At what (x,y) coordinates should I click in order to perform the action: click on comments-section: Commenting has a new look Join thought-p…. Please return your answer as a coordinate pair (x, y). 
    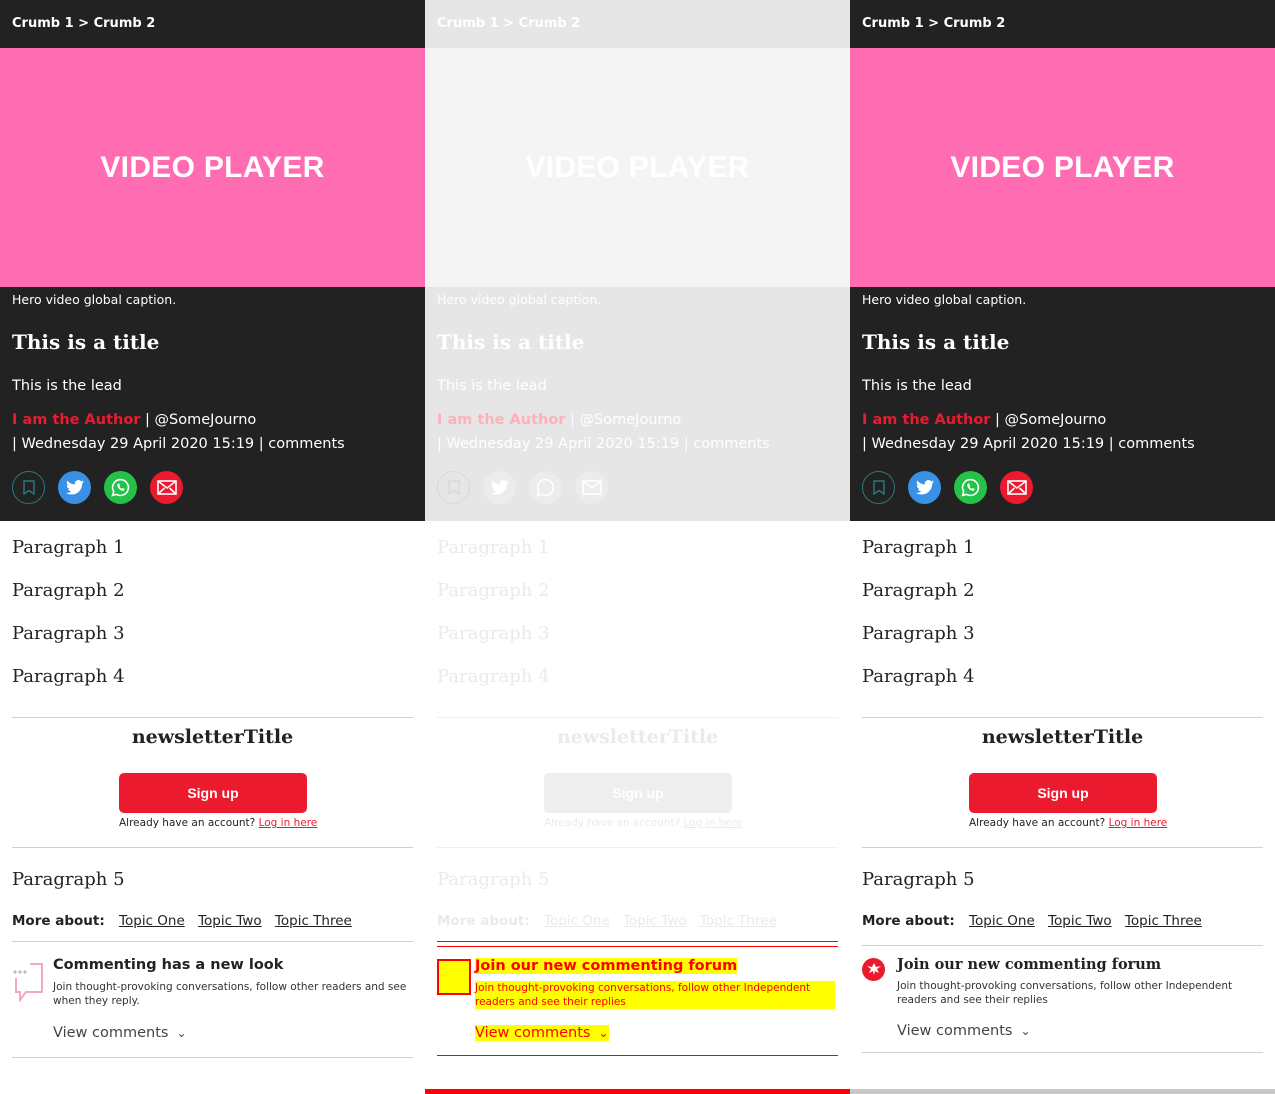
    Looking at the image, I should click on (212, 999).